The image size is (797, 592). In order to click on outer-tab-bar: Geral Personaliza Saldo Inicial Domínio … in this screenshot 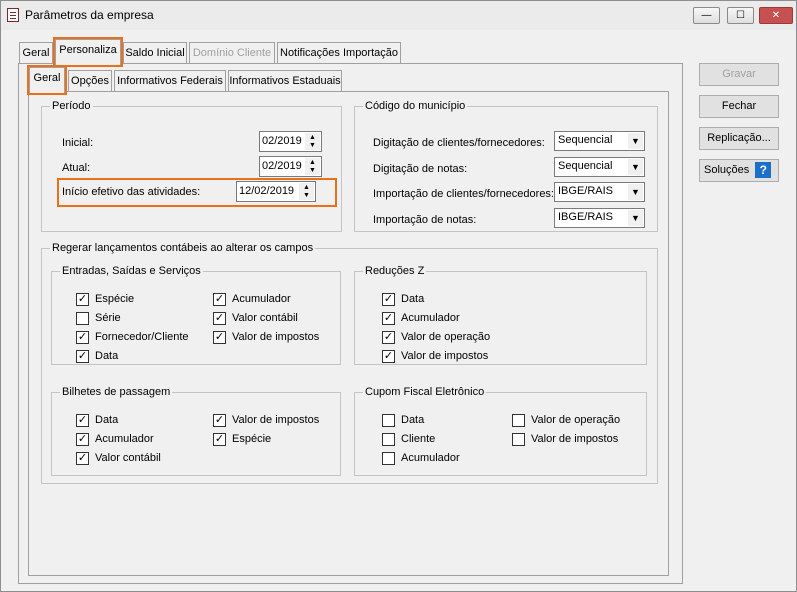, I will do `click(229, 52)`.